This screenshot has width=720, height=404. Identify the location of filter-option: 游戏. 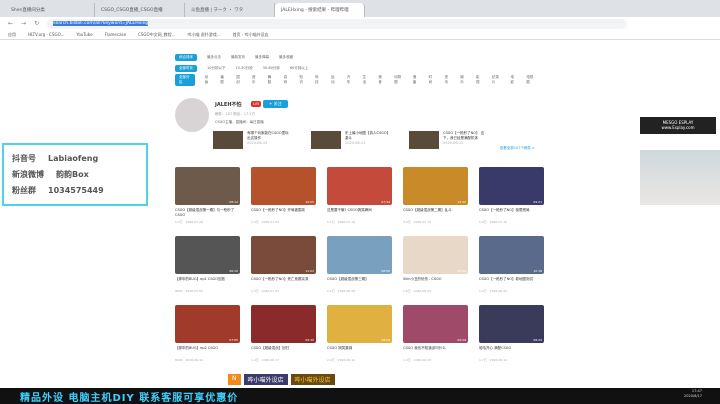
(287, 80).